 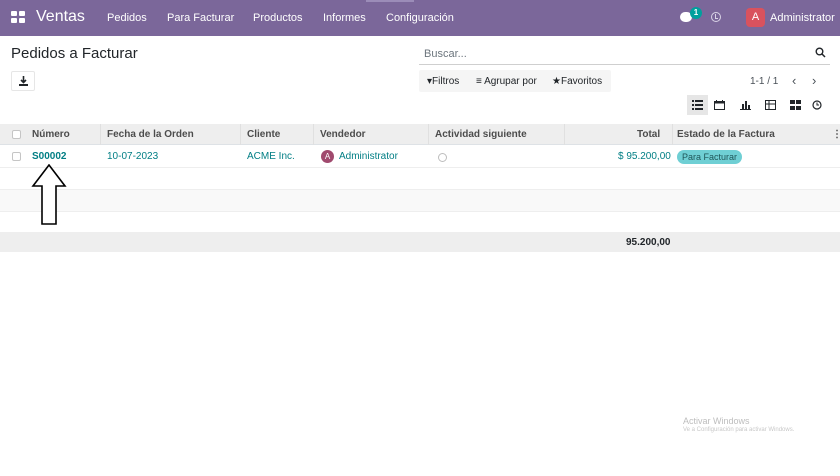 What do you see at coordinates (200, 18) in the screenshot?
I see `menu-item-para-facturar: Para Facturar` at bounding box center [200, 18].